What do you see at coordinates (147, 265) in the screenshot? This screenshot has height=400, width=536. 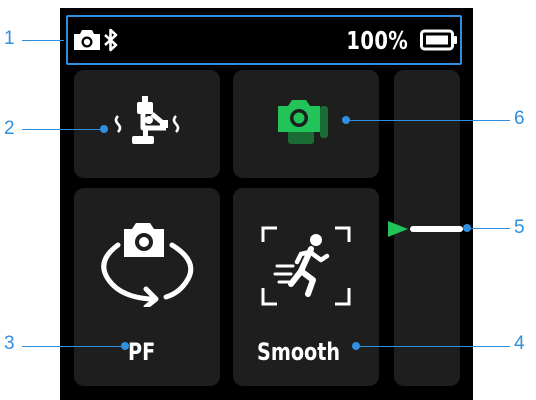 I see `camera-rotate-icon` at bounding box center [147, 265].